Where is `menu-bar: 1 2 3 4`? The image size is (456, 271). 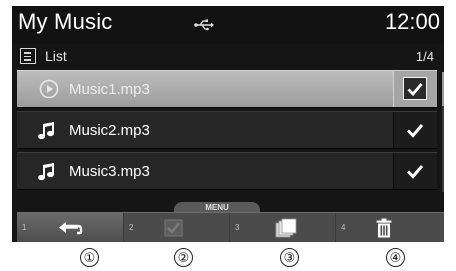
menu-bar: 1 2 3 4 is located at coordinates (230, 227).